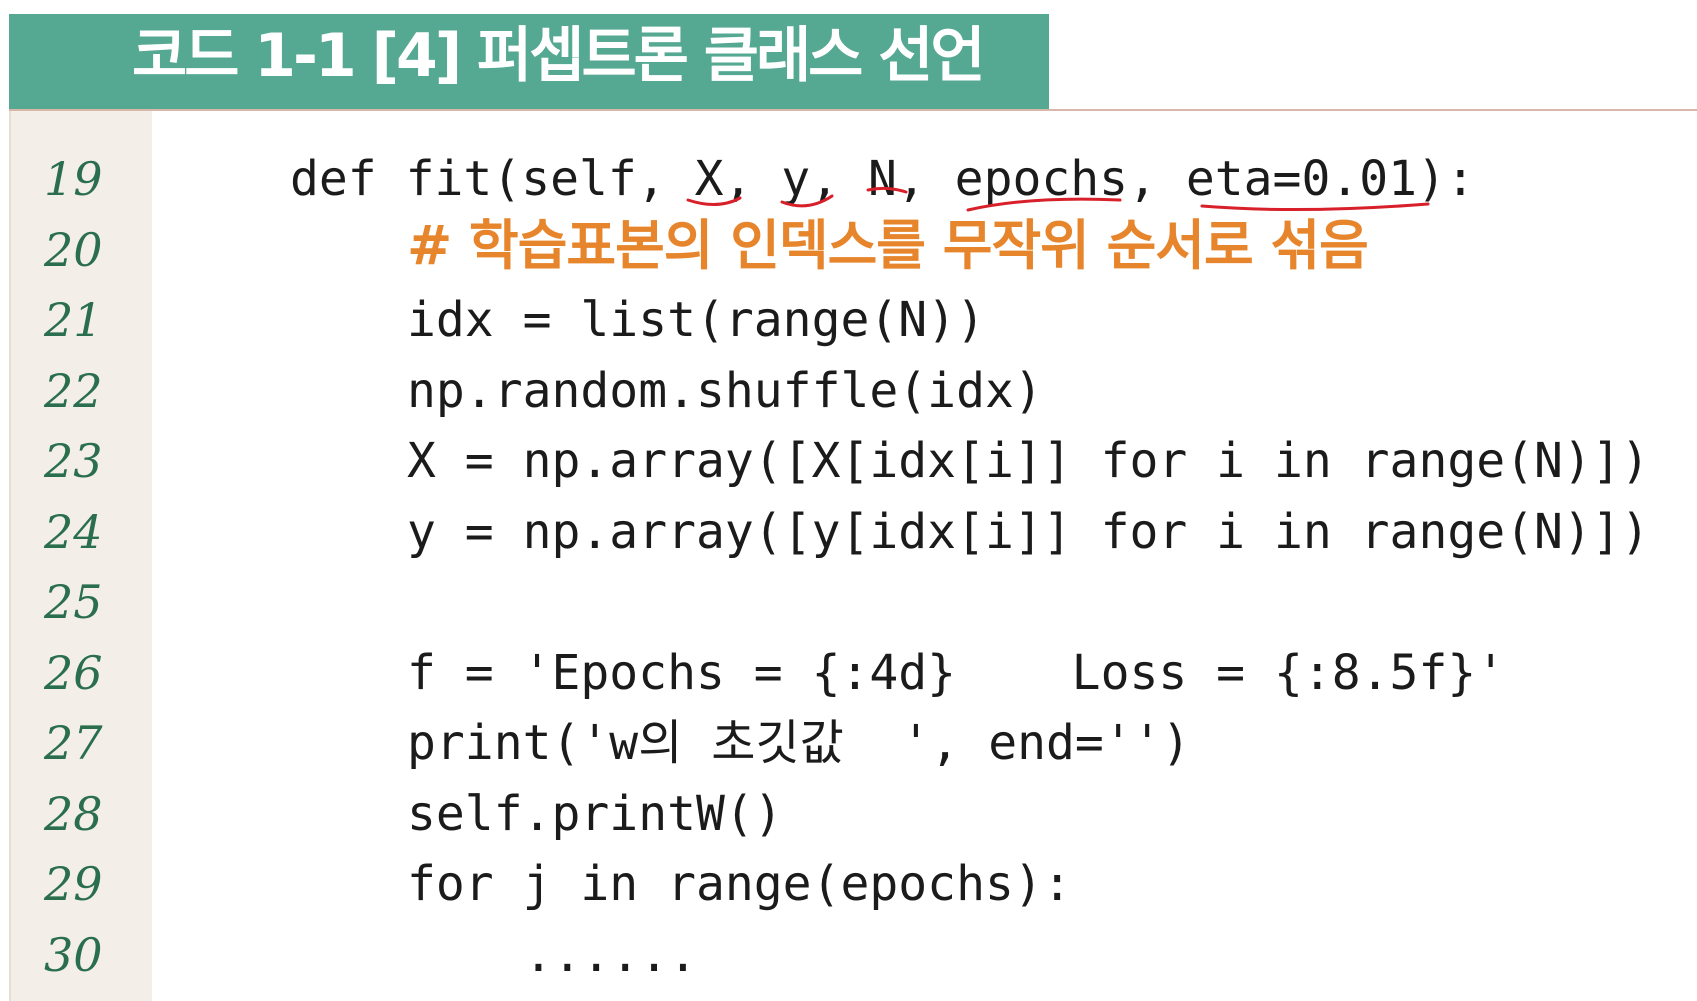 The height and width of the screenshot is (1001, 1697). What do you see at coordinates (73, 602) in the screenshot?
I see `line-number: 25` at bounding box center [73, 602].